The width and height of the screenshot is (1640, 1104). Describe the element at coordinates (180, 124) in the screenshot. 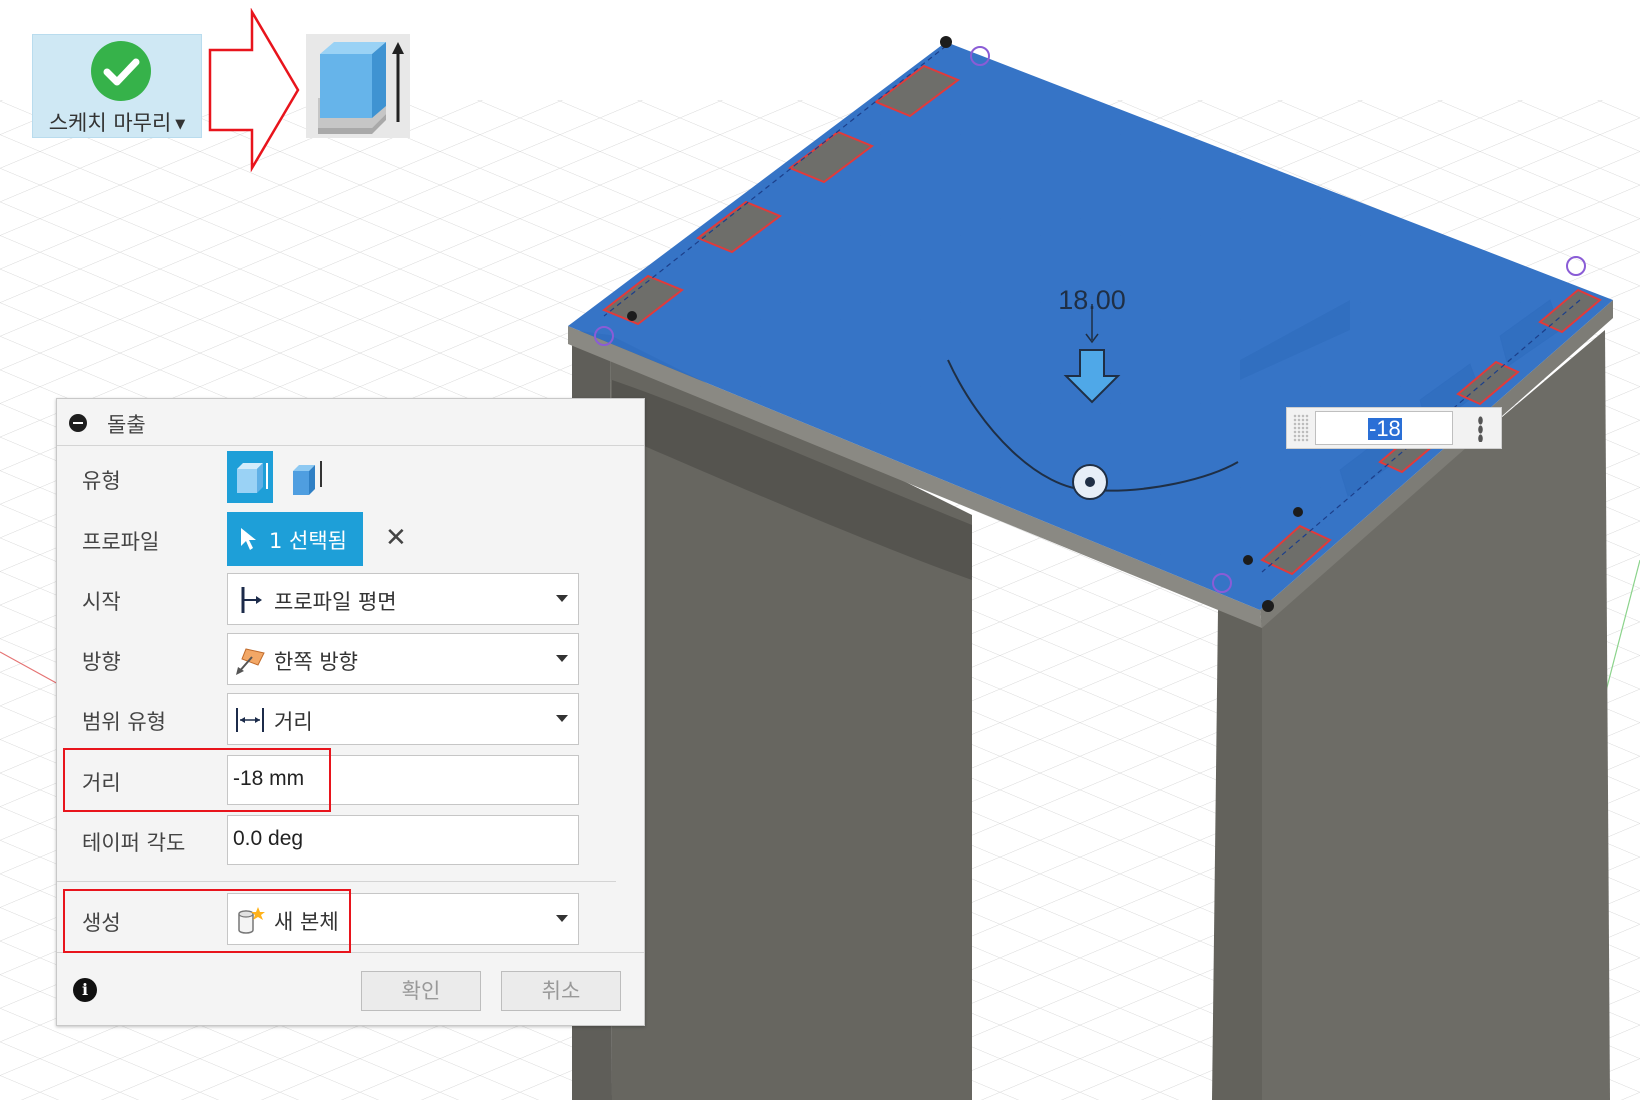

I see `caret-down-icon: ▼` at that location.